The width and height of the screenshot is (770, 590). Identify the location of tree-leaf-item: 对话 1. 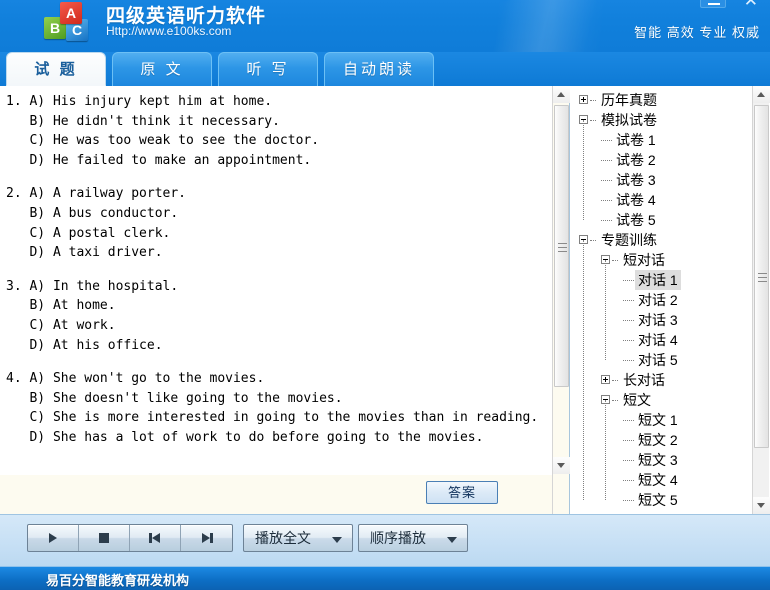
(661, 280).